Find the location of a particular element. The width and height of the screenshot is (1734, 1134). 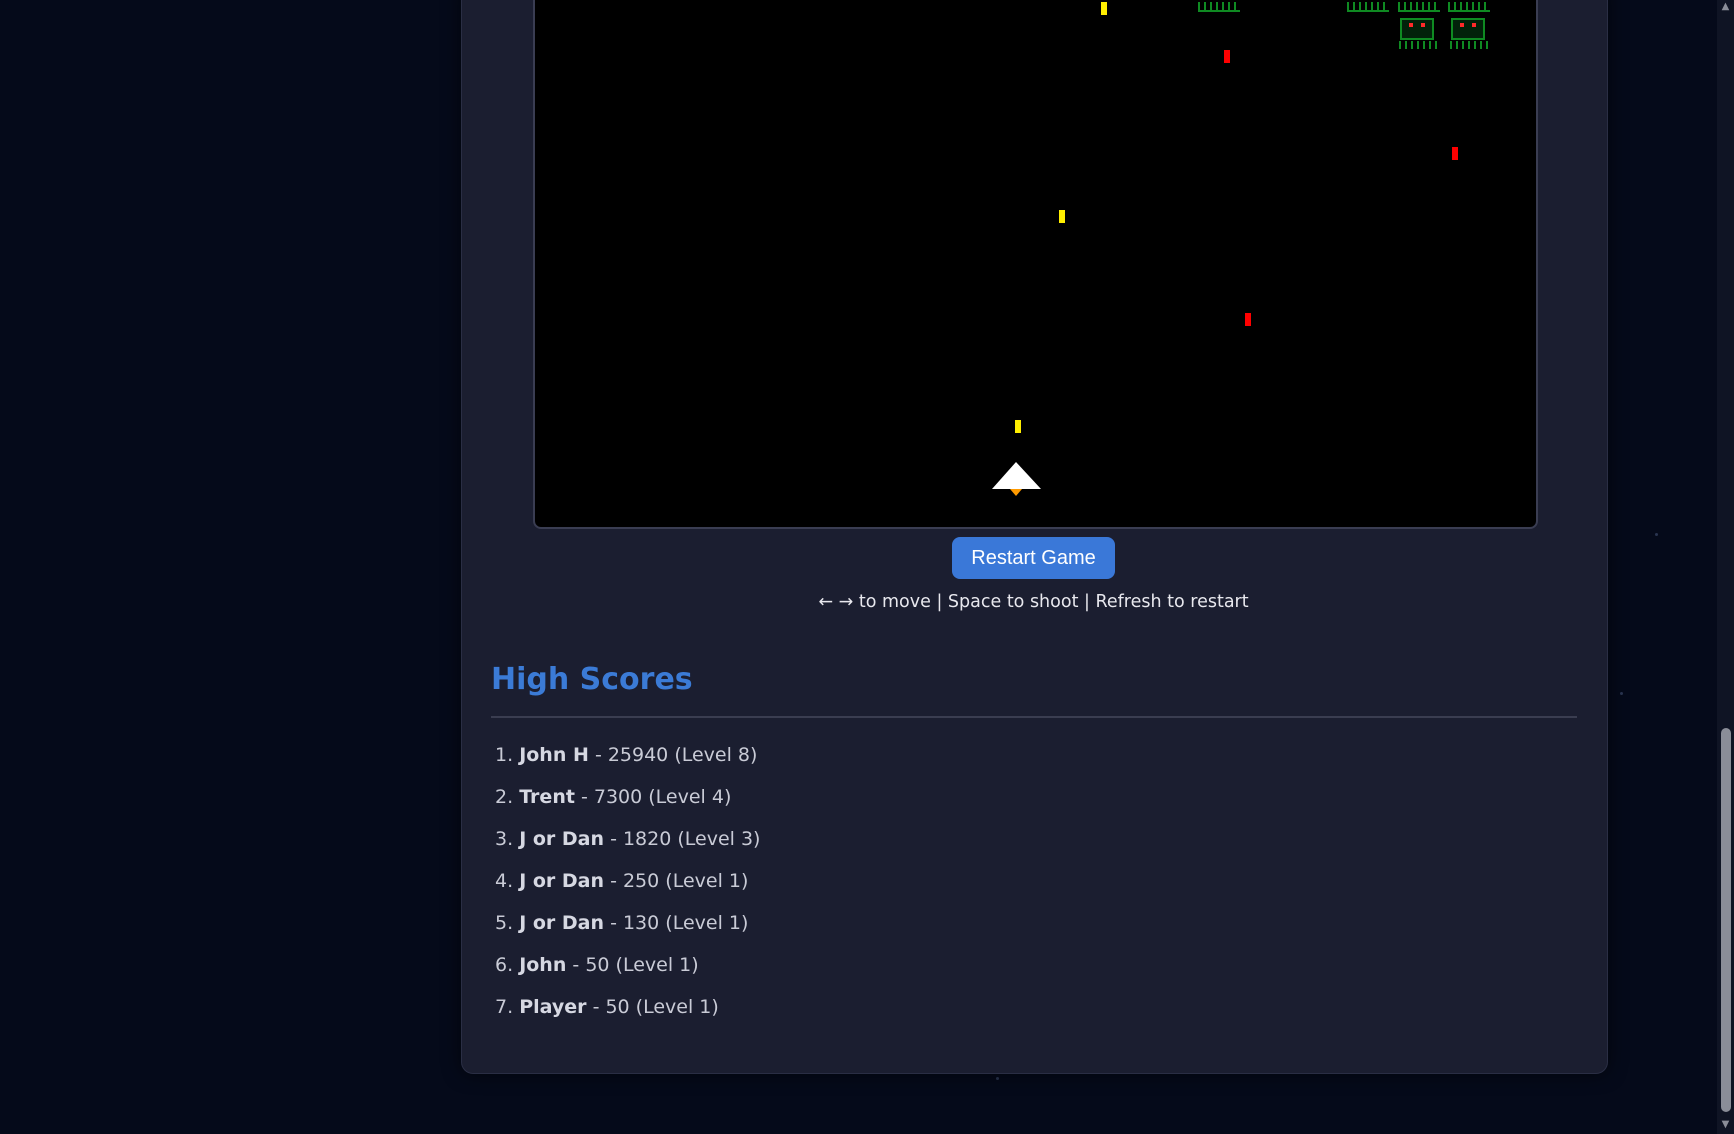

game-scene is located at coordinates (1241, 249).